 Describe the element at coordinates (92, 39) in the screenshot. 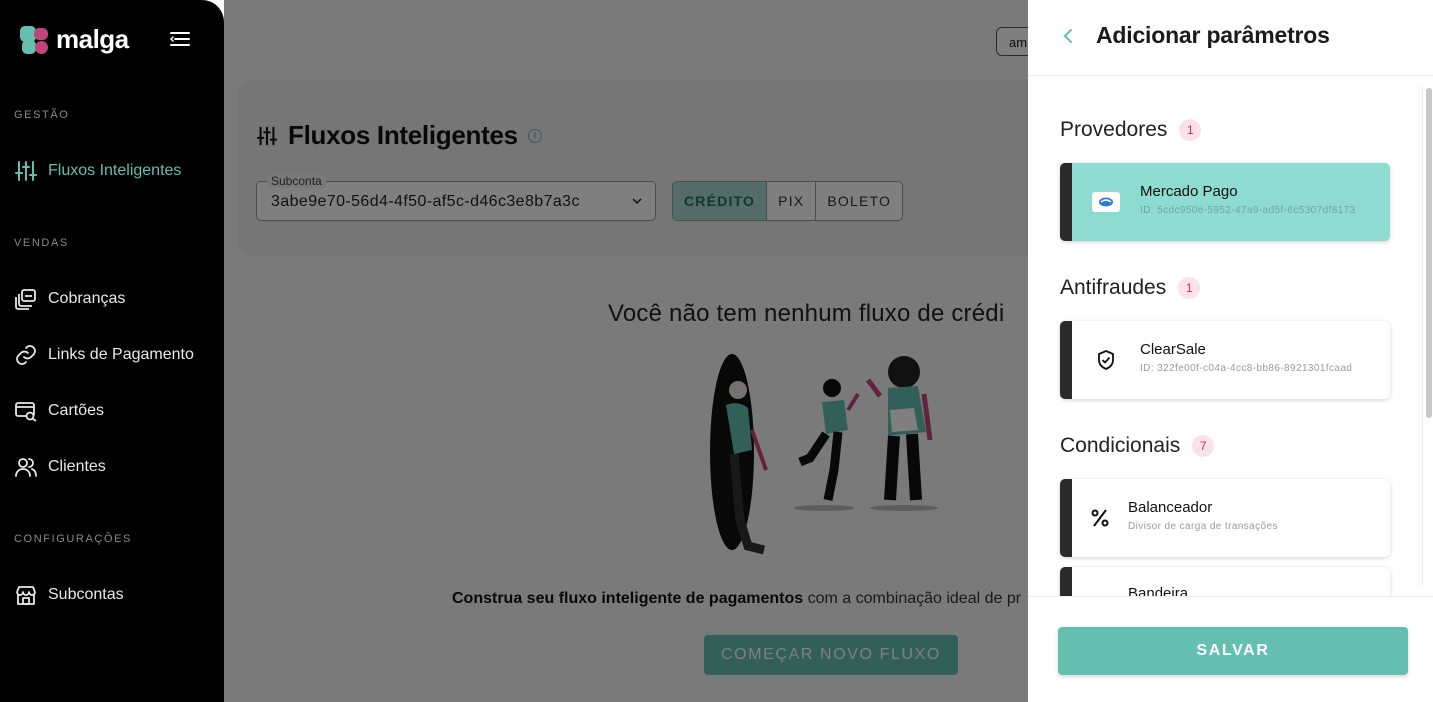

I see `logo-text: malga` at that location.